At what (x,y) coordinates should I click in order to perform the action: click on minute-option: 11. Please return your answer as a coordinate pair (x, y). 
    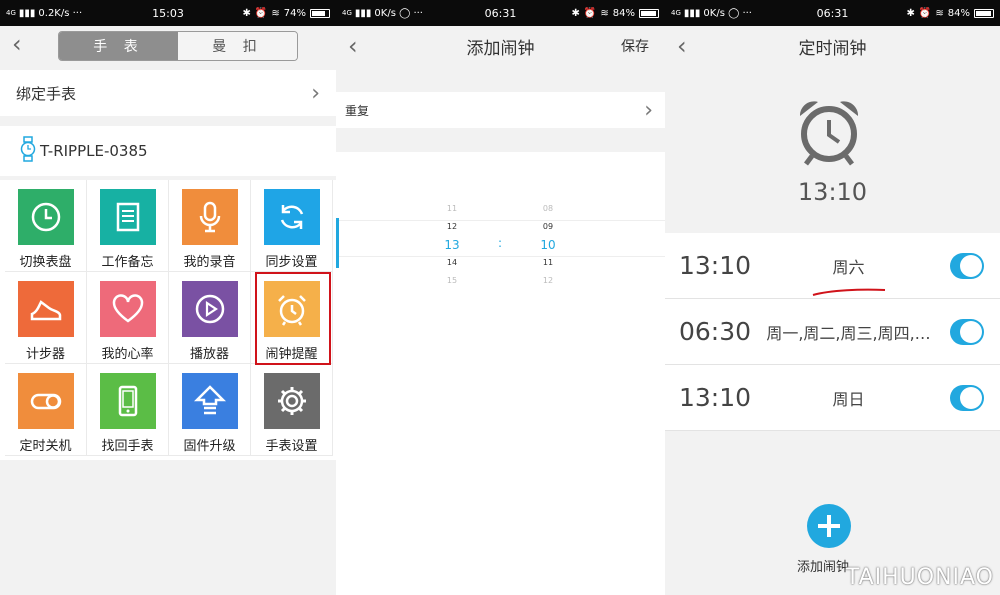
    Looking at the image, I should click on (548, 263).